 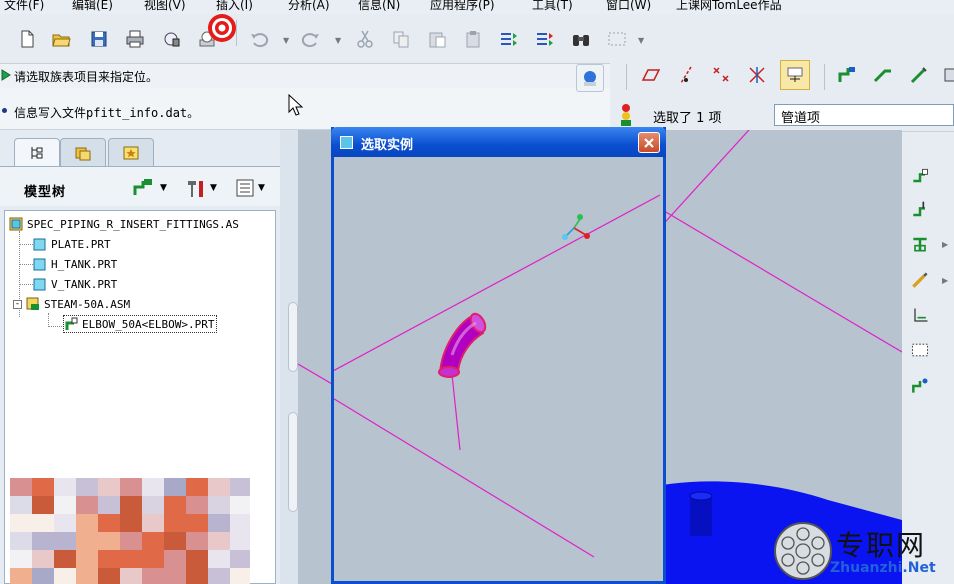 What do you see at coordinates (365, 39) in the screenshot?
I see `cut-icon` at bounding box center [365, 39].